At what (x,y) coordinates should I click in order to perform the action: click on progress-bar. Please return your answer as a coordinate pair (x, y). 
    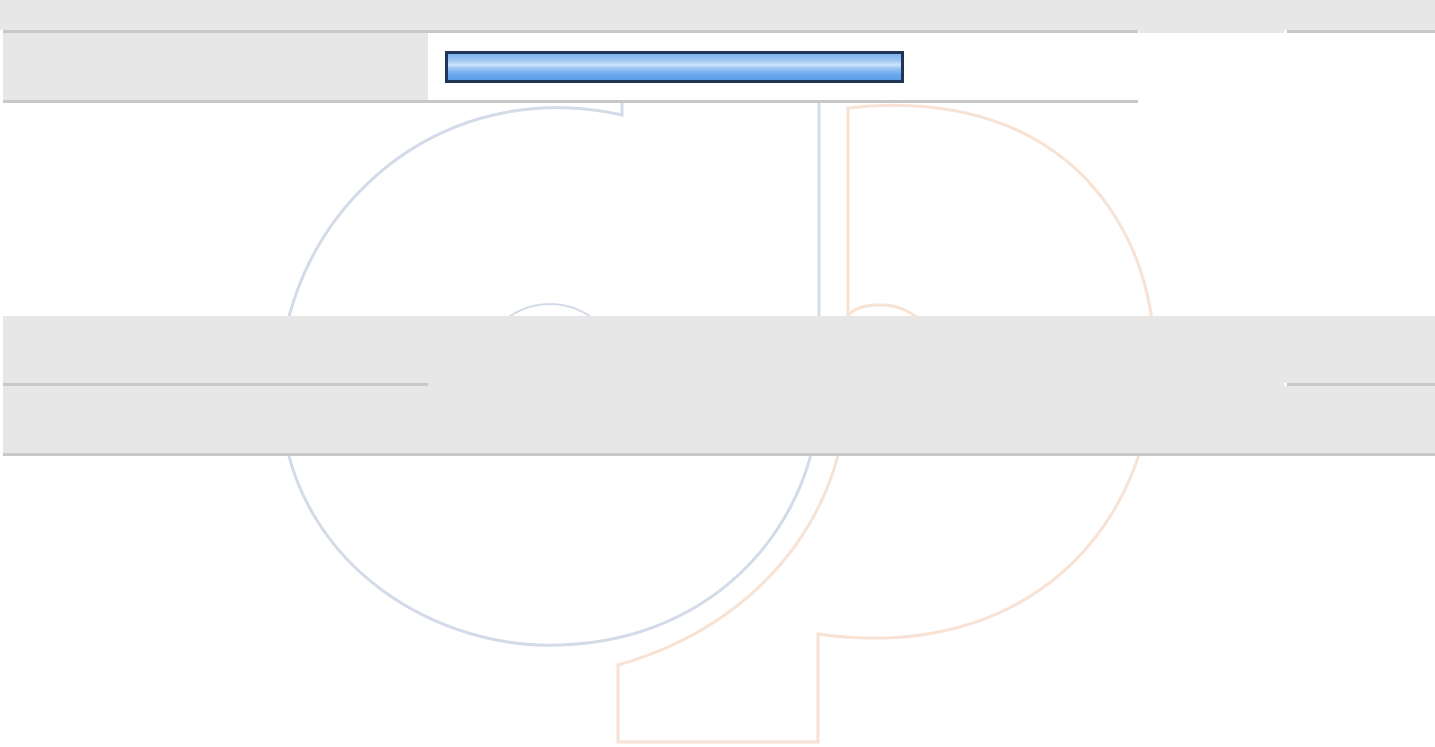
    Looking at the image, I should click on (674, 67).